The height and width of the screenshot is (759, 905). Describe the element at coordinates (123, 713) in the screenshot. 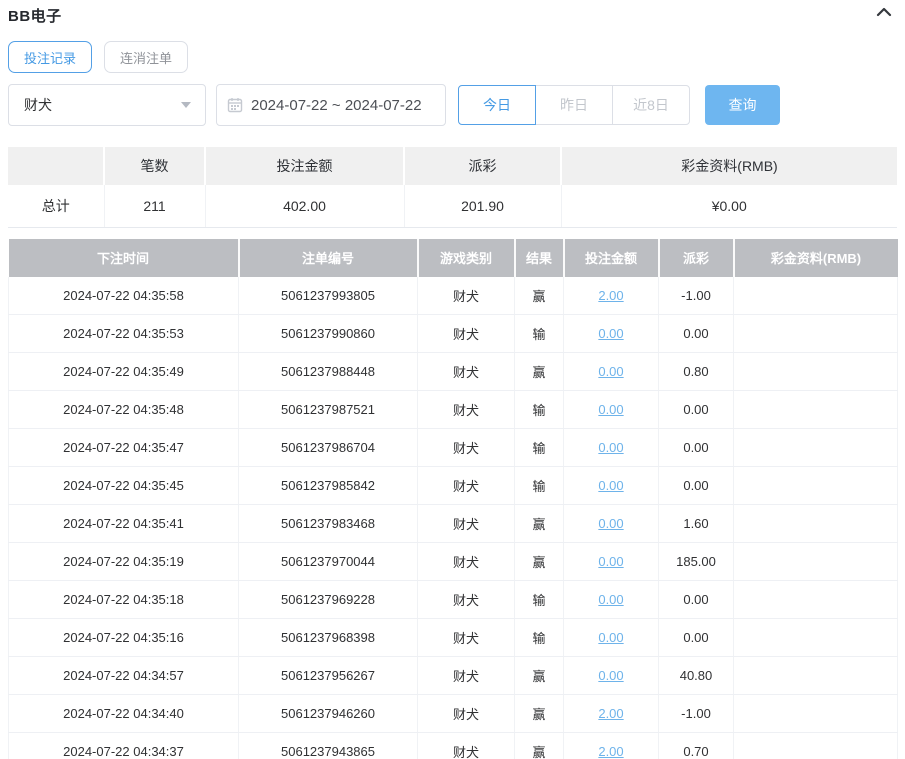

I see `bet-time-cell: 2024-07-22 04:34:40` at that location.